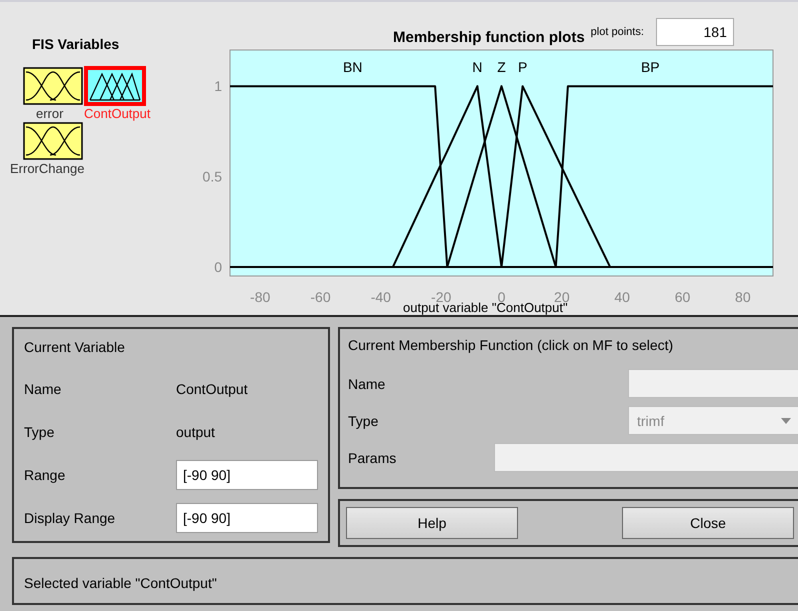 Image resolution: width=798 pixels, height=611 pixels. What do you see at coordinates (47, 168) in the screenshot?
I see `variable-label: ErrorChange` at bounding box center [47, 168].